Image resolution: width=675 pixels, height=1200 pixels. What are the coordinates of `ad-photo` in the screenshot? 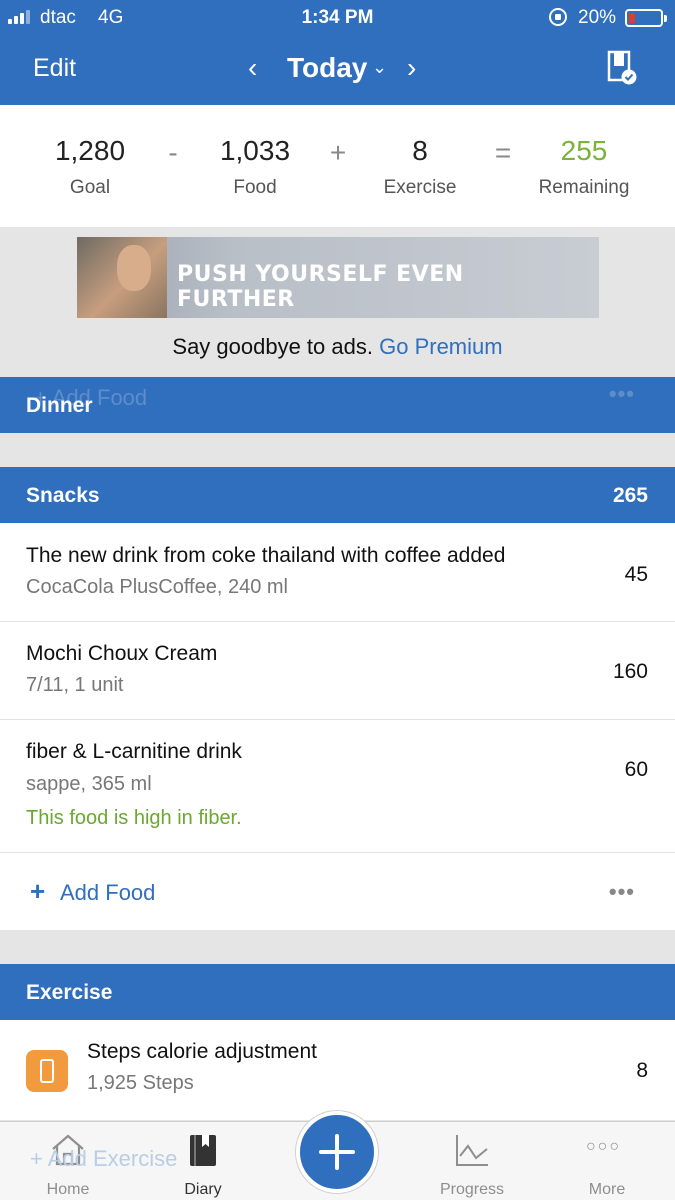 It's located at (122, 277).